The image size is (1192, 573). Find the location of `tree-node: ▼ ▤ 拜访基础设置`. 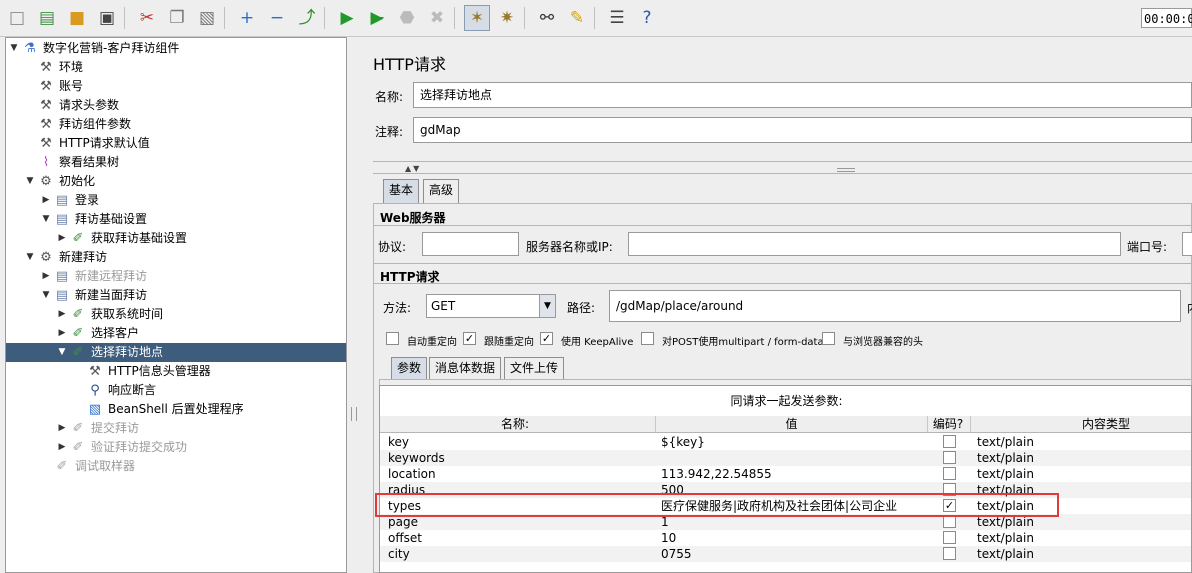

tree-node: ▼ ▤ 拜访基础设置 is located at coordinates (176, 219).